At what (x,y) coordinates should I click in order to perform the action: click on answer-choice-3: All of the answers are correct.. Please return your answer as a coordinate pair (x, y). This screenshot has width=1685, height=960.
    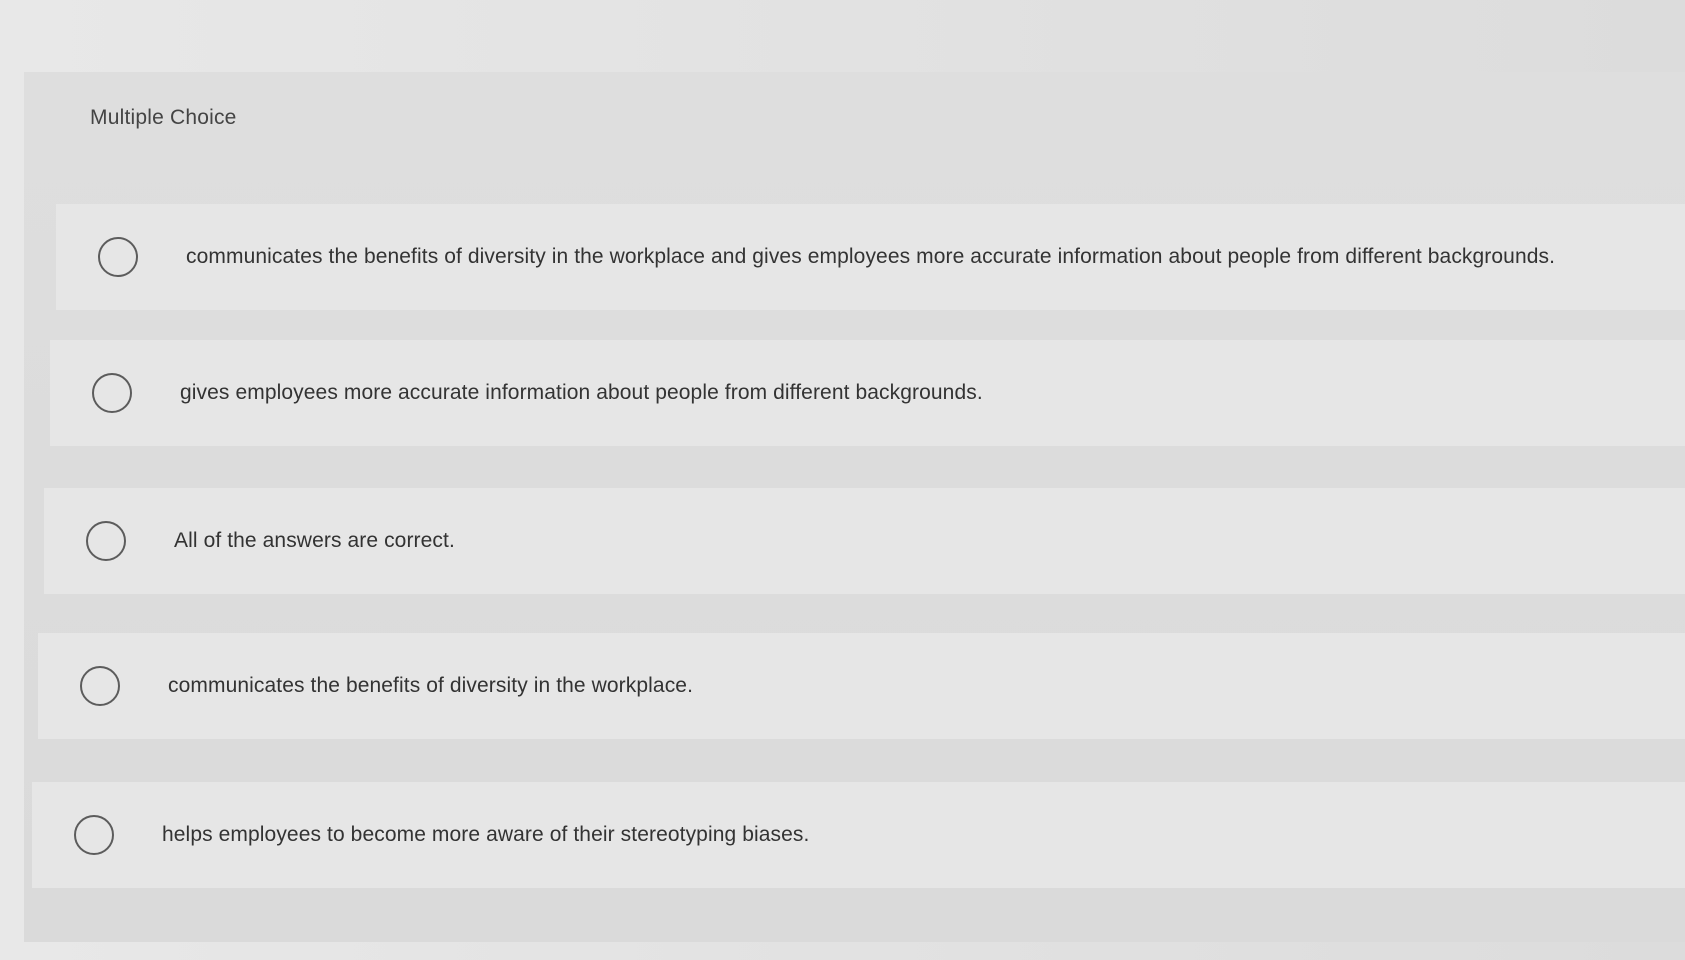
    Looking at the image, I should click on (864, 541).